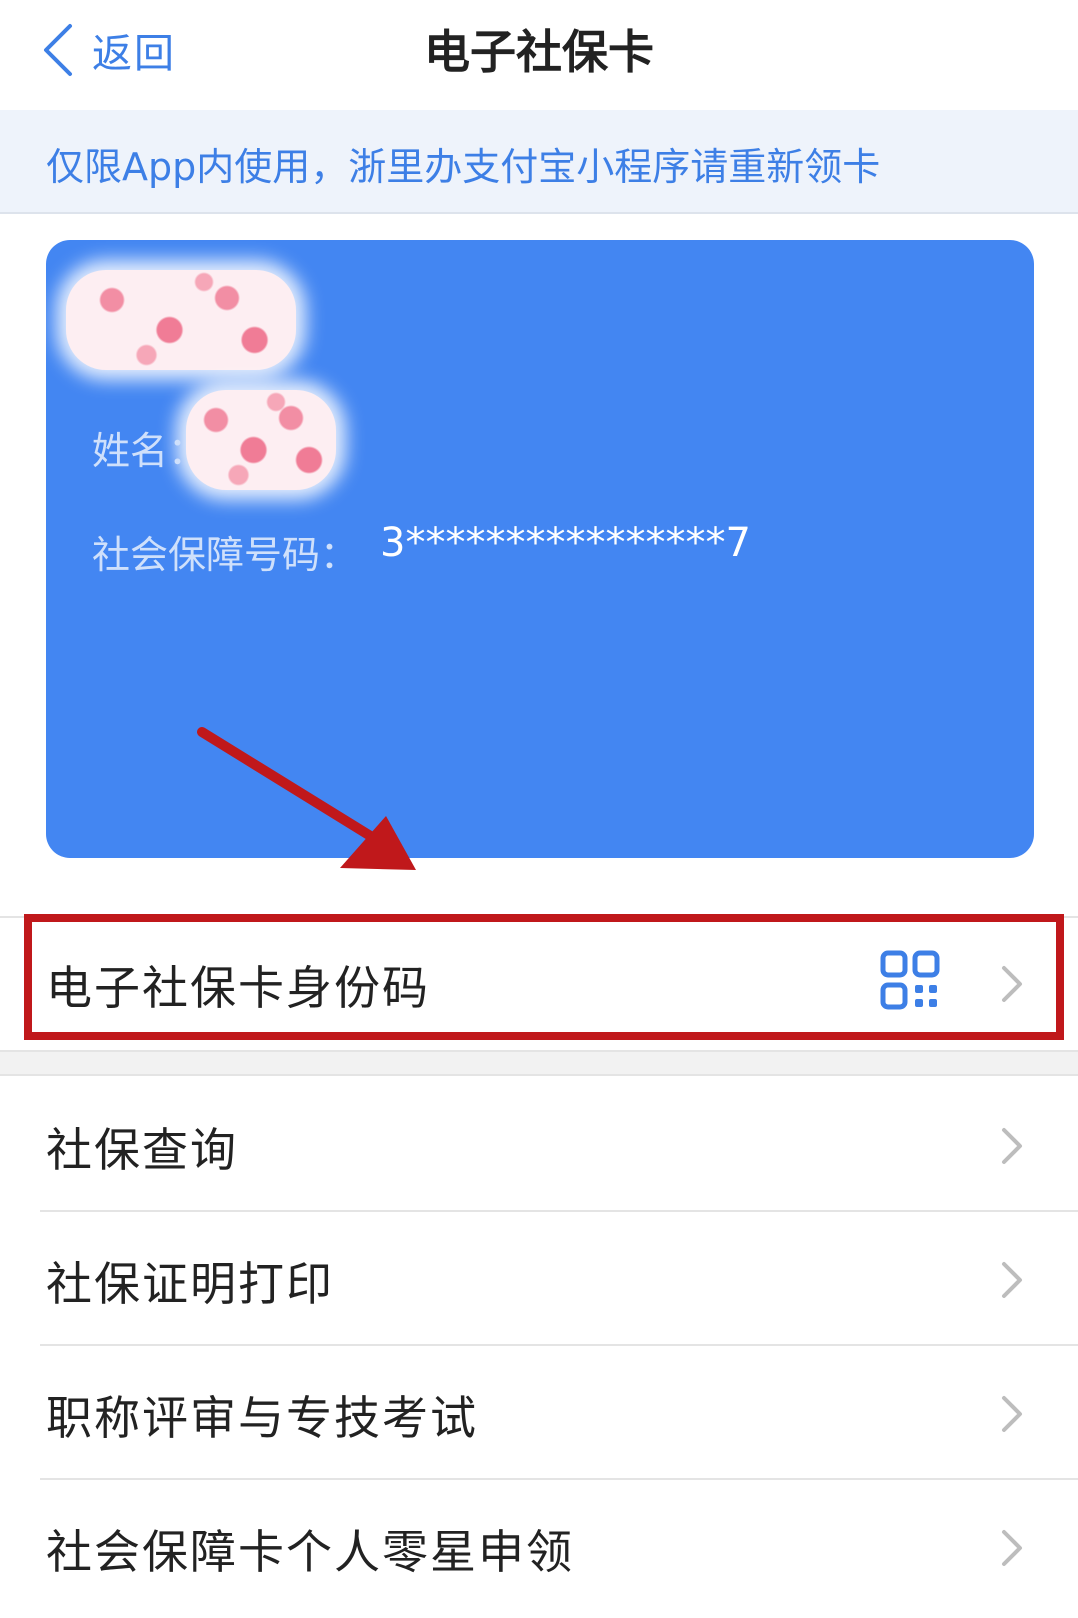 This screenshot has height=1618, width=1078. I want to click on section-divider, so click(539, 1063).